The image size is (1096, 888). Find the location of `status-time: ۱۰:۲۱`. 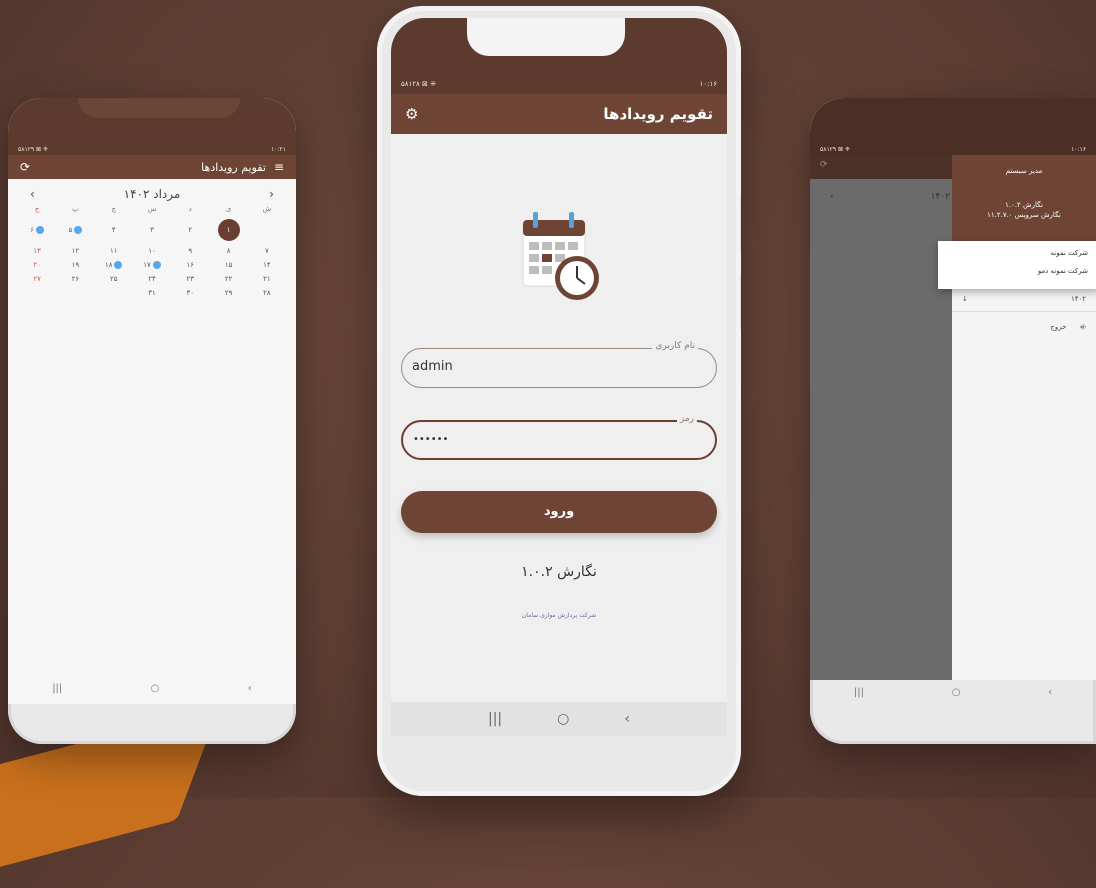

status-time: ۱۰:۲۱ is located at coordinates (278, 149).